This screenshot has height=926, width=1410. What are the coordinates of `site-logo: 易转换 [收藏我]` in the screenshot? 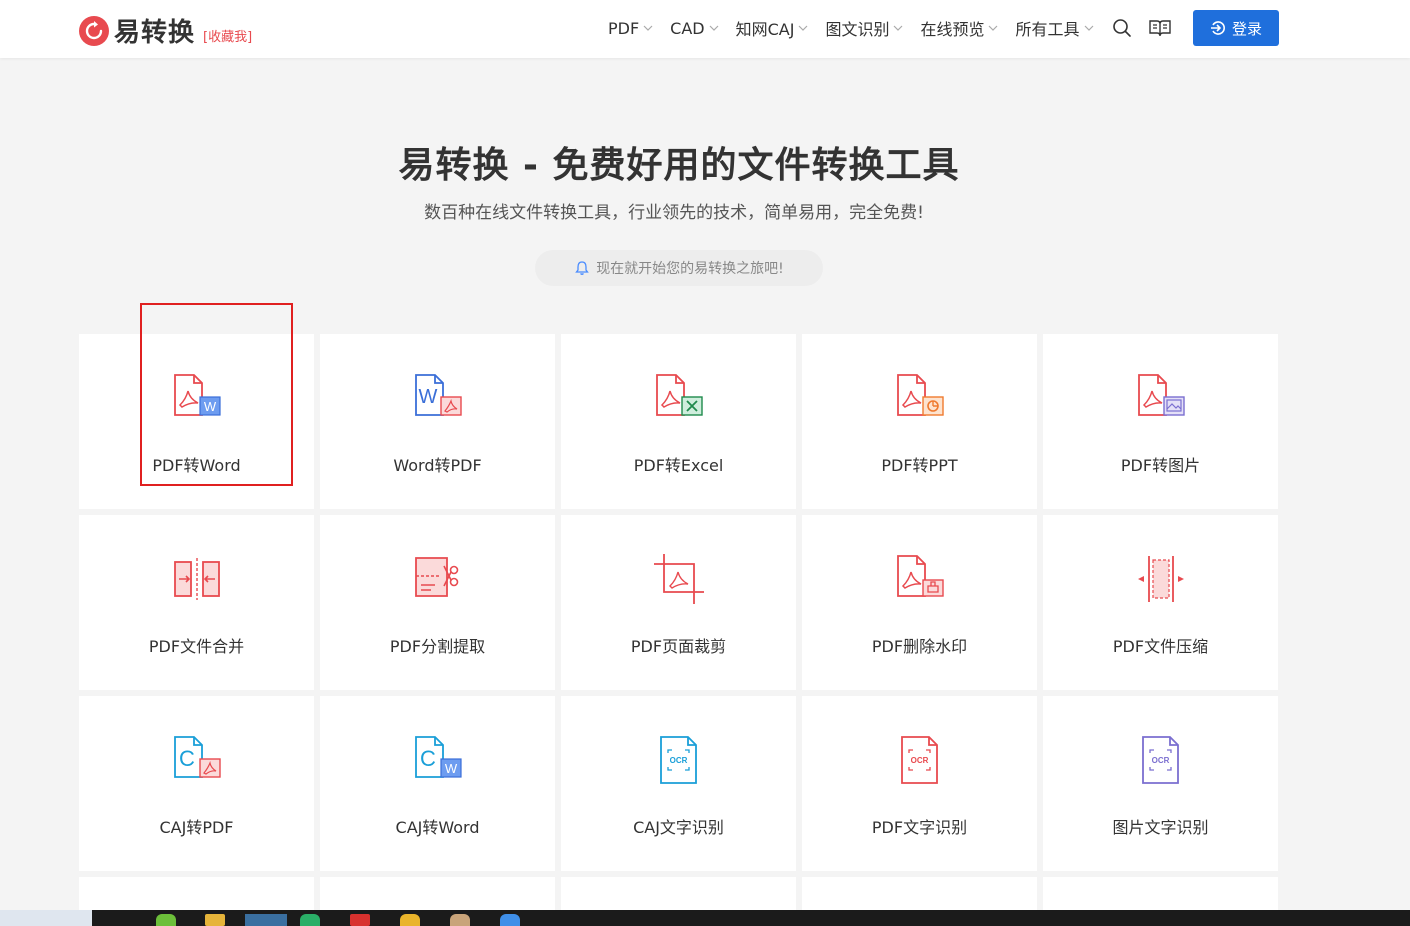 It's located at (165, 30).